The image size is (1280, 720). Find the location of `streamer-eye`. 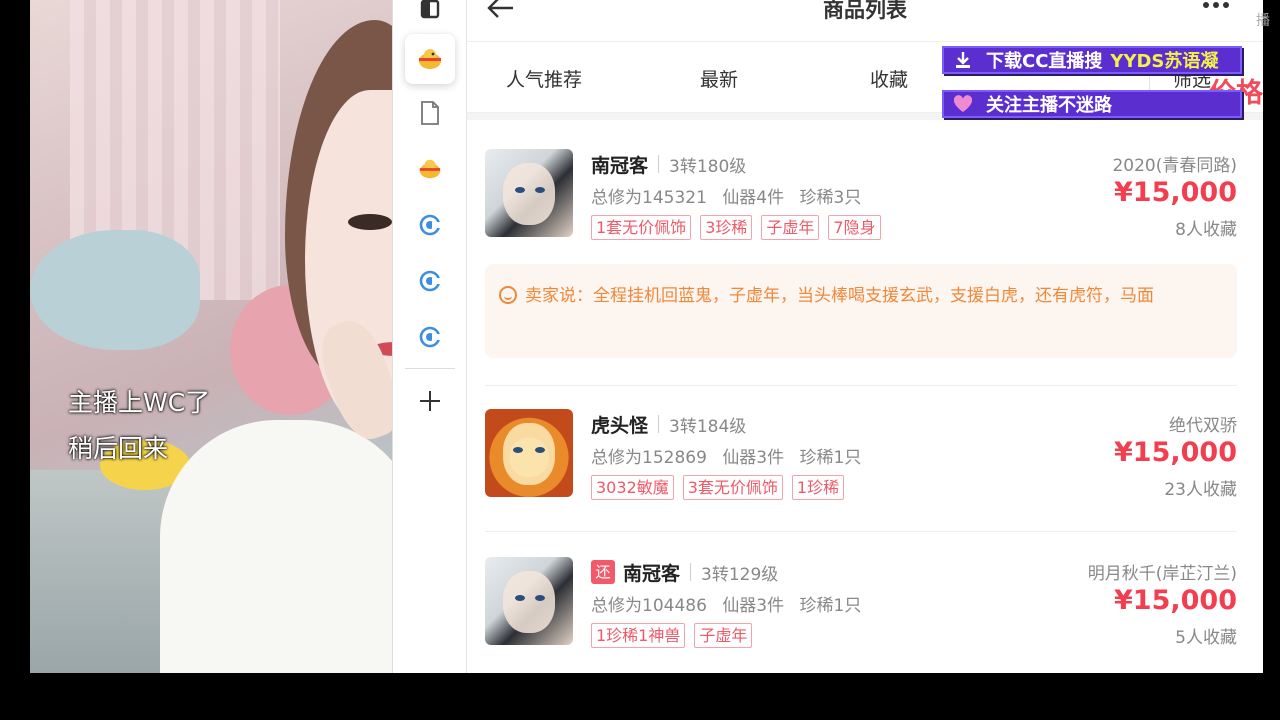

streamer-eye is located at coordinates (370, 222).